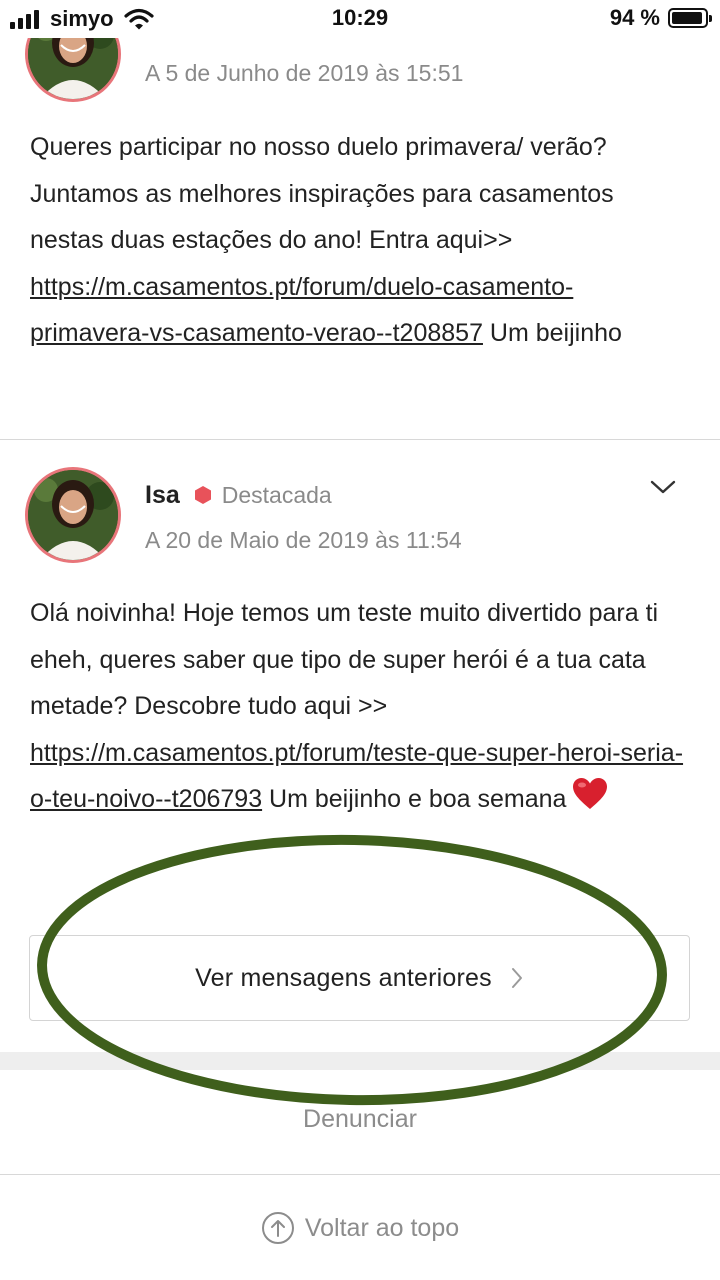  What do you see at coordinates (360, 1061) in the screenshot?
I see `section-separator` at bounding box center [360, 1061].